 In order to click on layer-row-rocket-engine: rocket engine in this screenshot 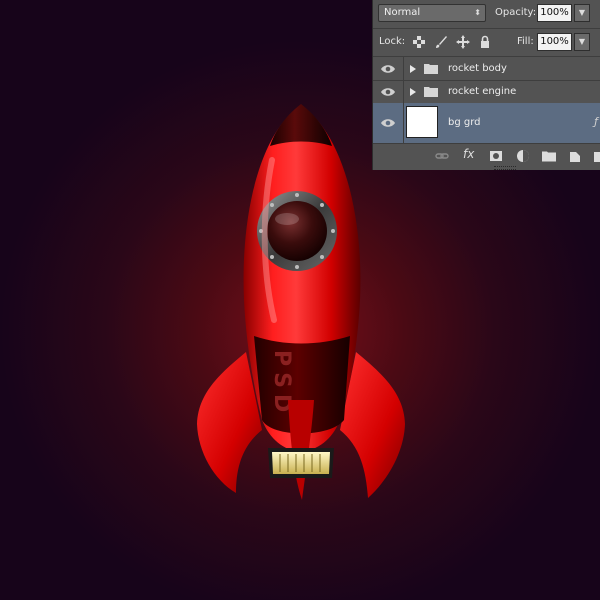, I will do `click(486, 92)`.